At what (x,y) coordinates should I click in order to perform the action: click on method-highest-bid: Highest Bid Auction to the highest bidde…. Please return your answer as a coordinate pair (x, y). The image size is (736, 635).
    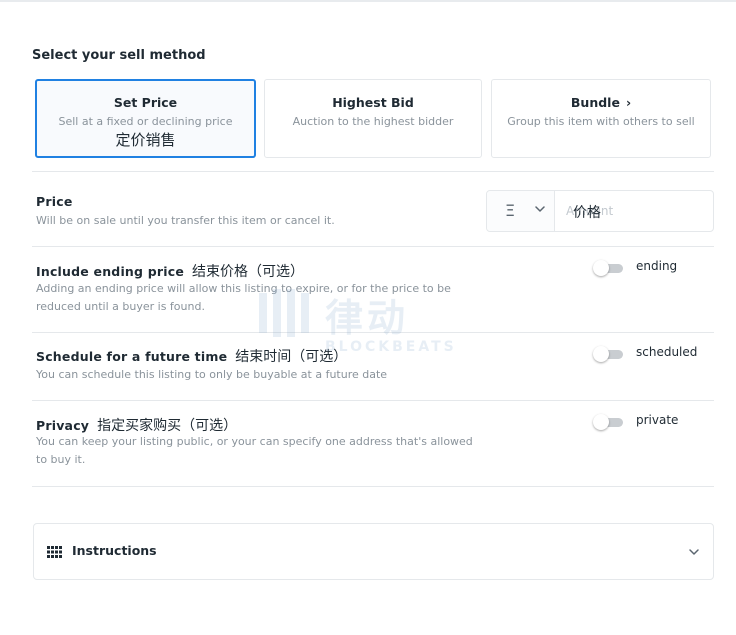
    Looking at the image, I should click on (373, 118).